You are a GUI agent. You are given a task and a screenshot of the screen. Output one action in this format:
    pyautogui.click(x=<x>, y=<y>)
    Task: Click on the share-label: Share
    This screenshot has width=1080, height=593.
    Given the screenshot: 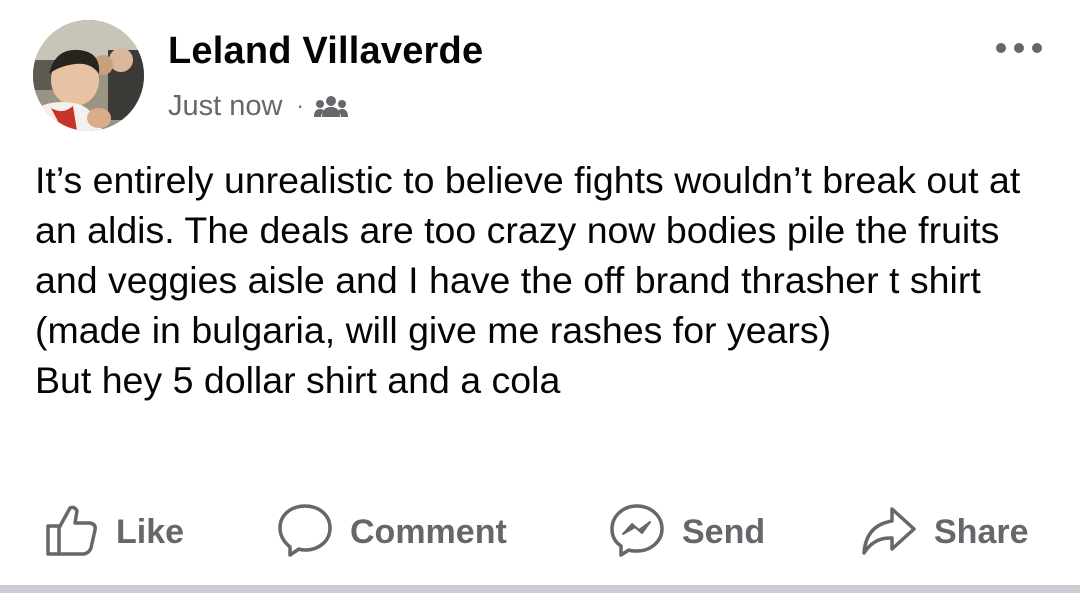 What is the action you would take?
    pyautogui.click(x=981, y=531)
    